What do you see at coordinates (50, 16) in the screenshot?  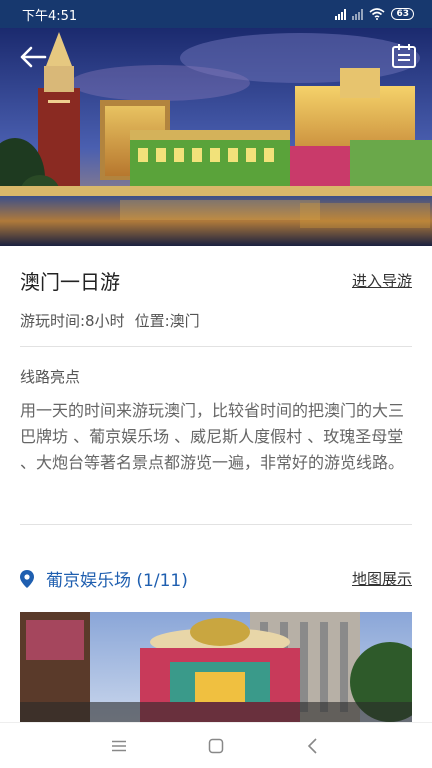 I see `status-time: 下午4:51` at bounding box center [50, 16].